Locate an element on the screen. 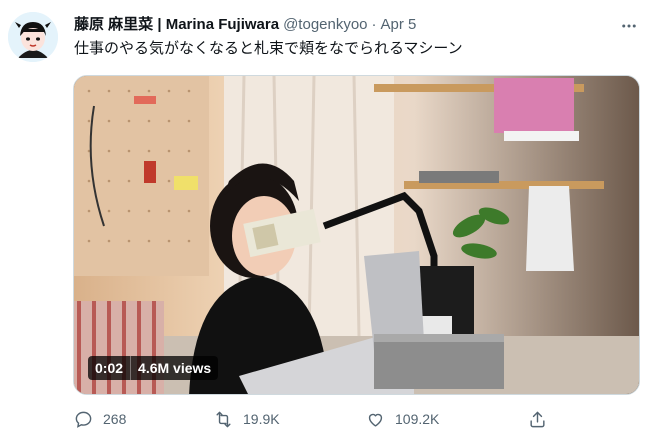 The height and width of the screenshot is (441, 659). avatar is located at coordinates (33, 37).